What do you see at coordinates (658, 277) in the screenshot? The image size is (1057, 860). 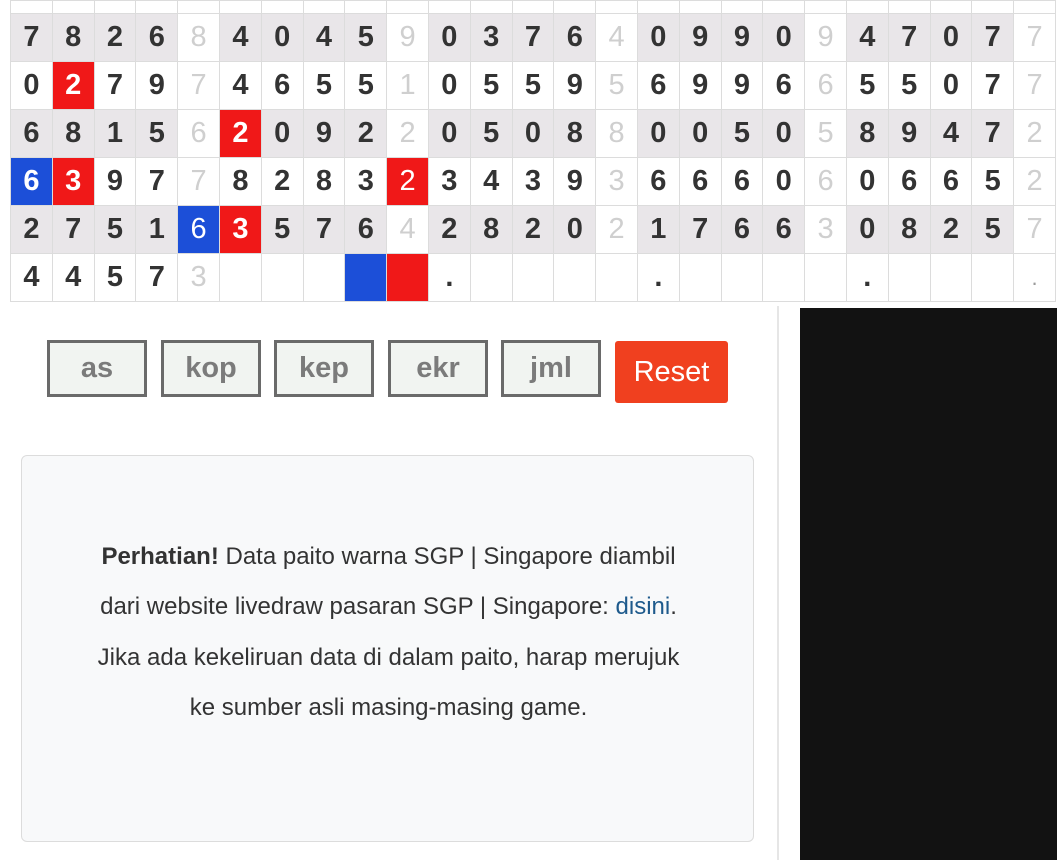 I see `paito-cell: .` at bounding box center [658, 277].